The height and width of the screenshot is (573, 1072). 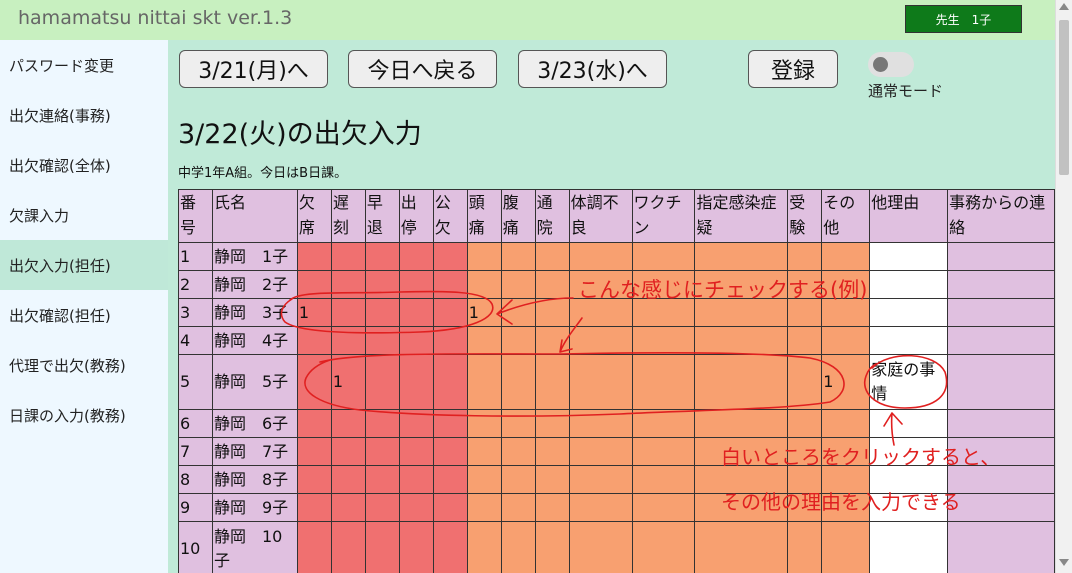 I want to click on other-reason-input: 家庭の事情, so click(x=909, y=382).